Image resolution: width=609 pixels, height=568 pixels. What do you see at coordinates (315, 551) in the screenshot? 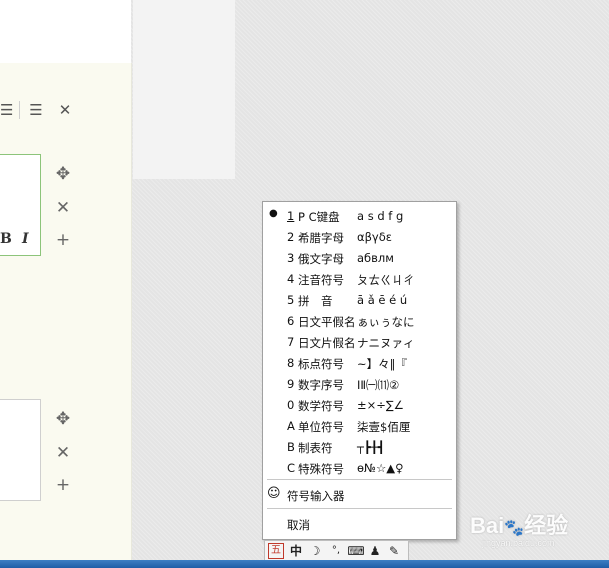
I see `half-width-icon: ☽` at bounding box center [315, 551].